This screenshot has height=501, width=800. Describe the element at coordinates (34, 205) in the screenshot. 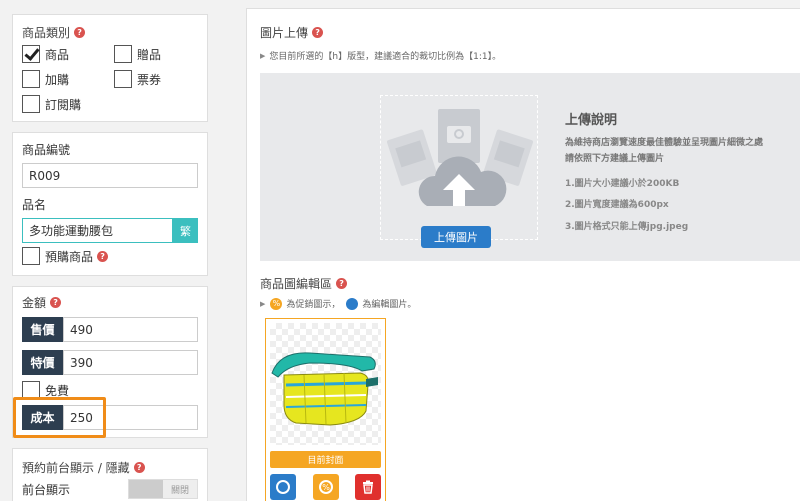

I see `product-name-label: 品名` at that location.